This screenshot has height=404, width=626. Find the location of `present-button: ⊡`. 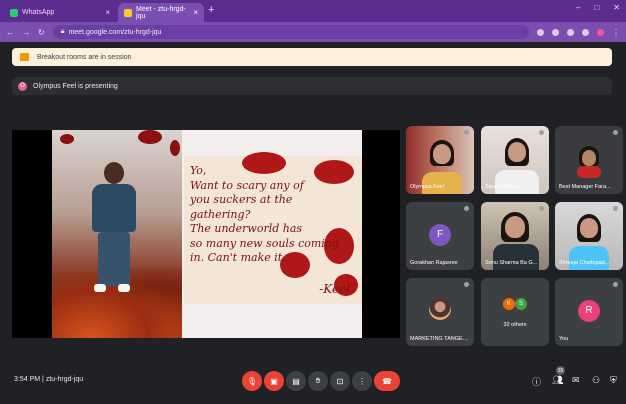

present-button: ⊡ is located at coordinates (340, 381).